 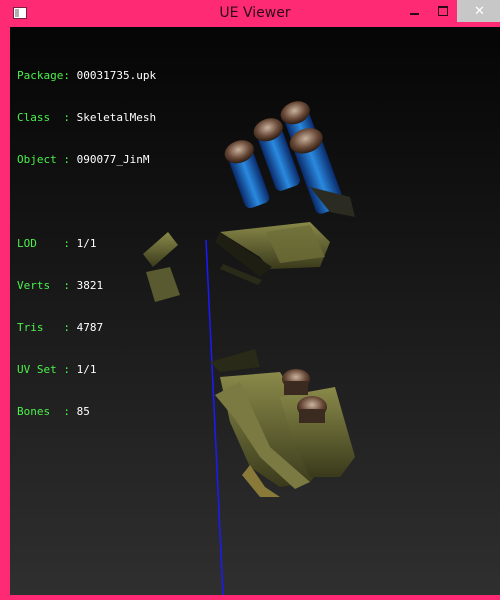 What do you see at coordinates (47, 285) in the screenshot?
I see `info-key: Verts :` at bounding box center [47, 285].